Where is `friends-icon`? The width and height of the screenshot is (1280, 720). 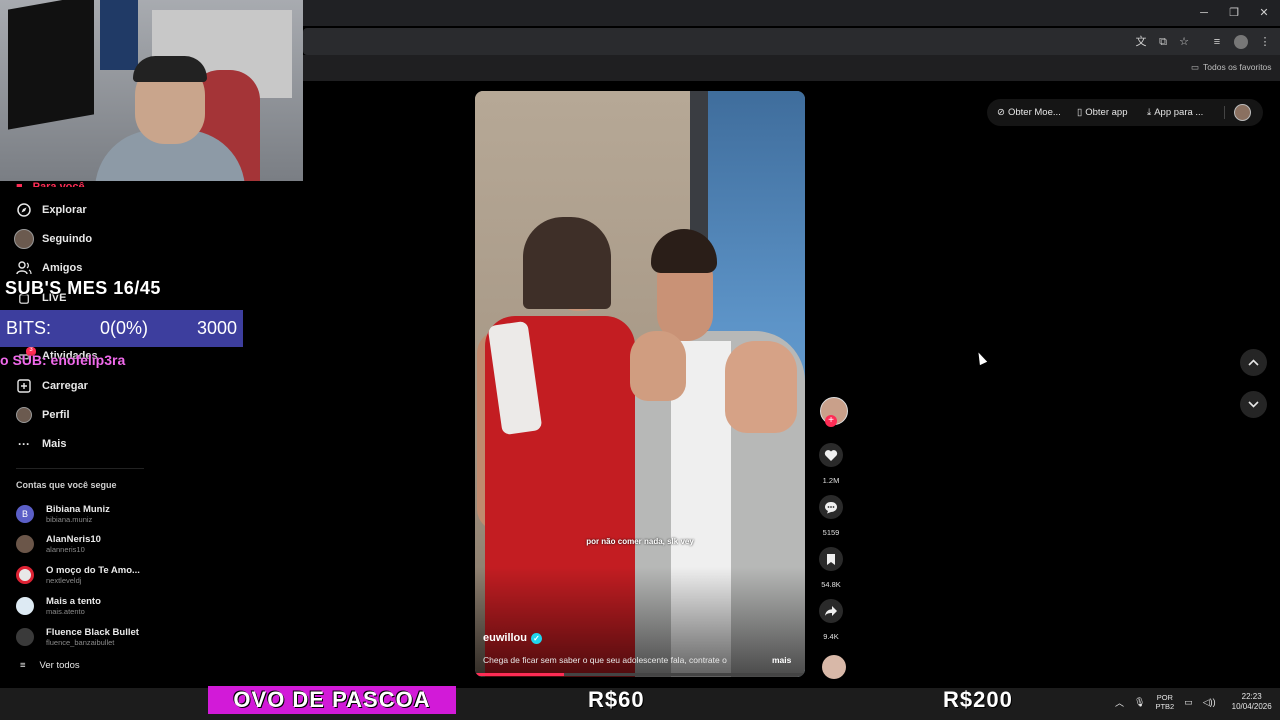
friends-icon is located at coordinates (24, 268).